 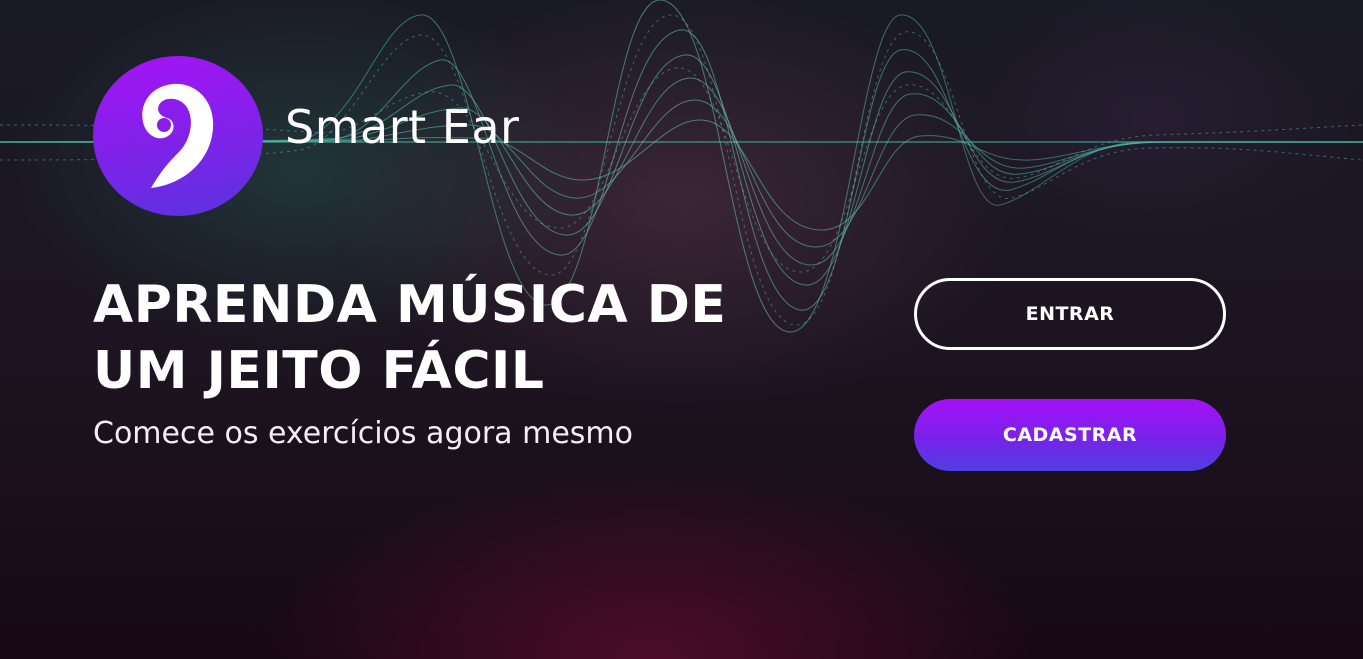 I want to click on login-button: ENTRAR, so click(x=1070, y=314).